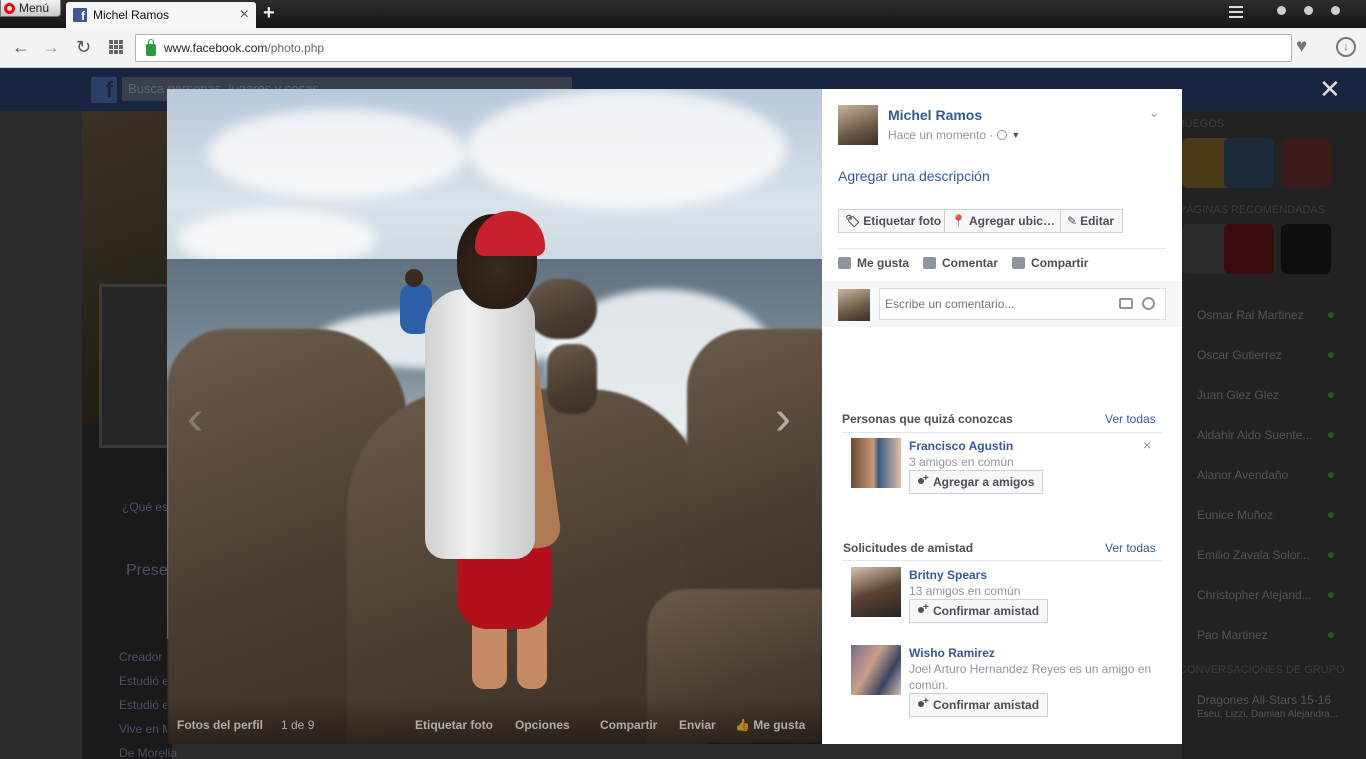  What do you see at coordinates (1346, 47) in the screenshot?
I see `download-icon: ↓` at bounding box center [1346, 47].